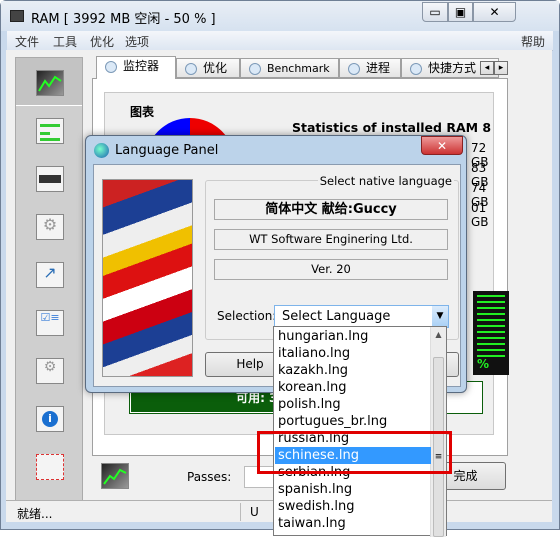 The width and height of the screenshot is (560, 537). I want to click on close-button: ✕, so click(494, 12).